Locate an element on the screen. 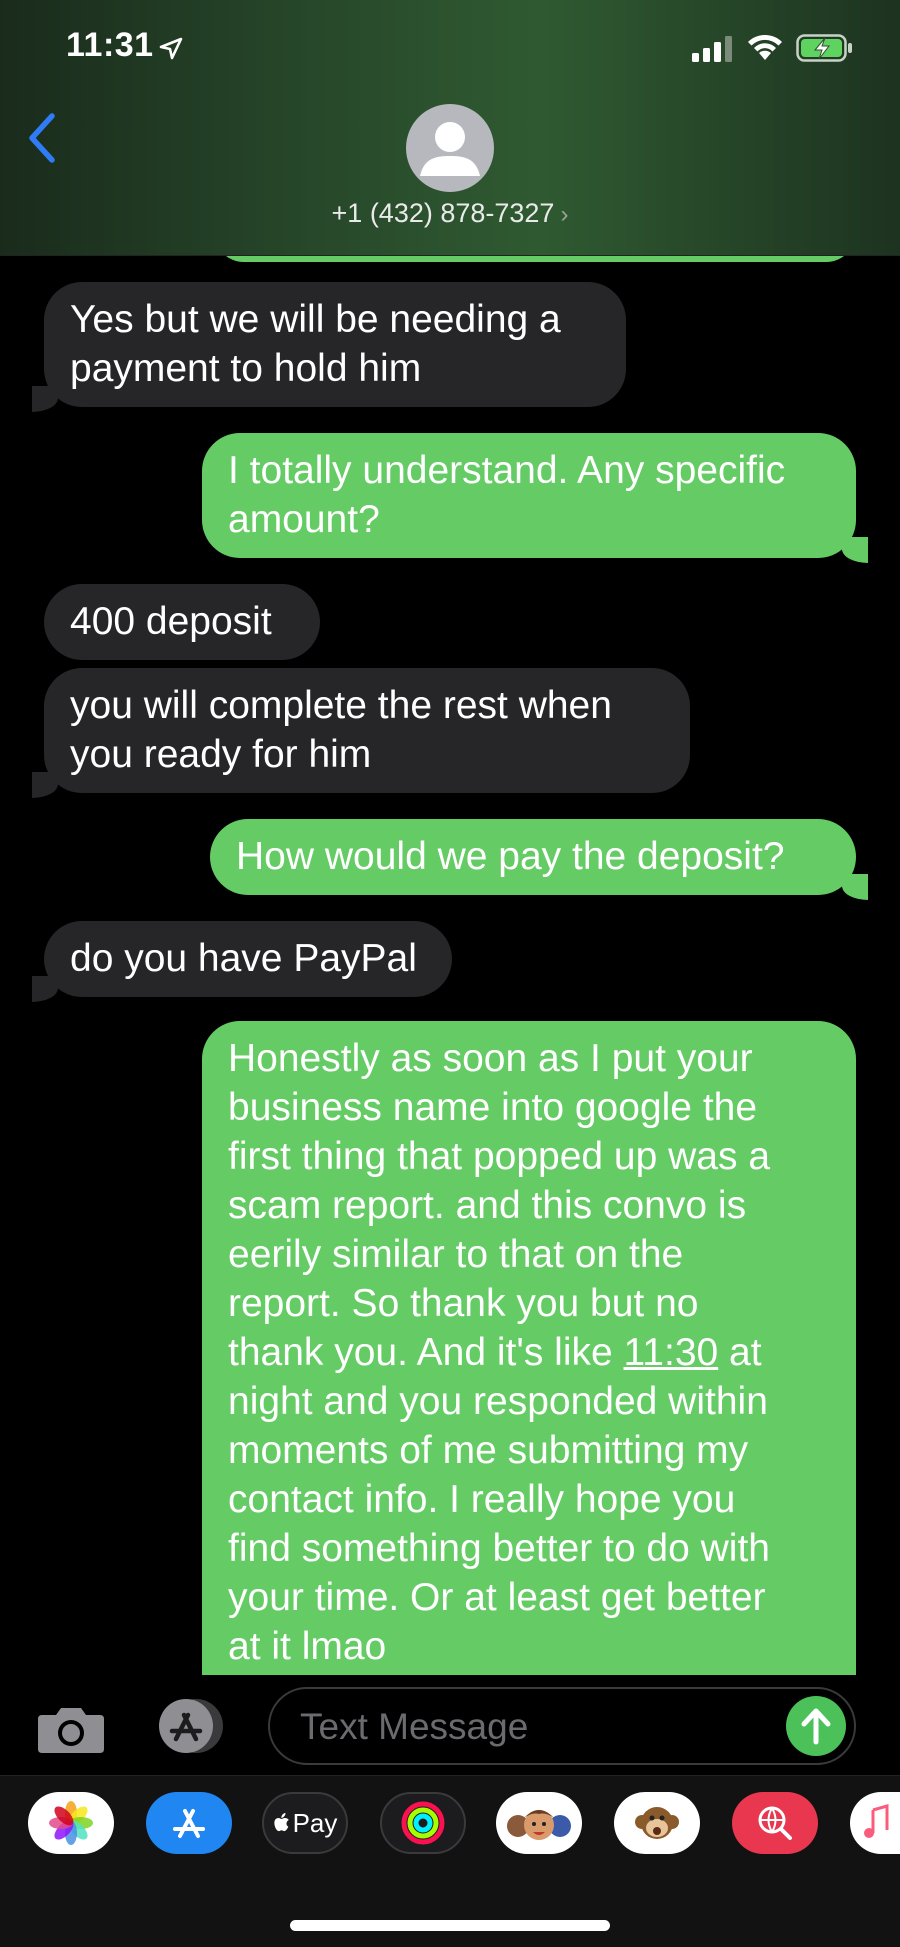 The width and height of the screenshot is (900, 1947). contact-phone-number: +1 (432) 878-7327 is located at coordinates (443, 213).